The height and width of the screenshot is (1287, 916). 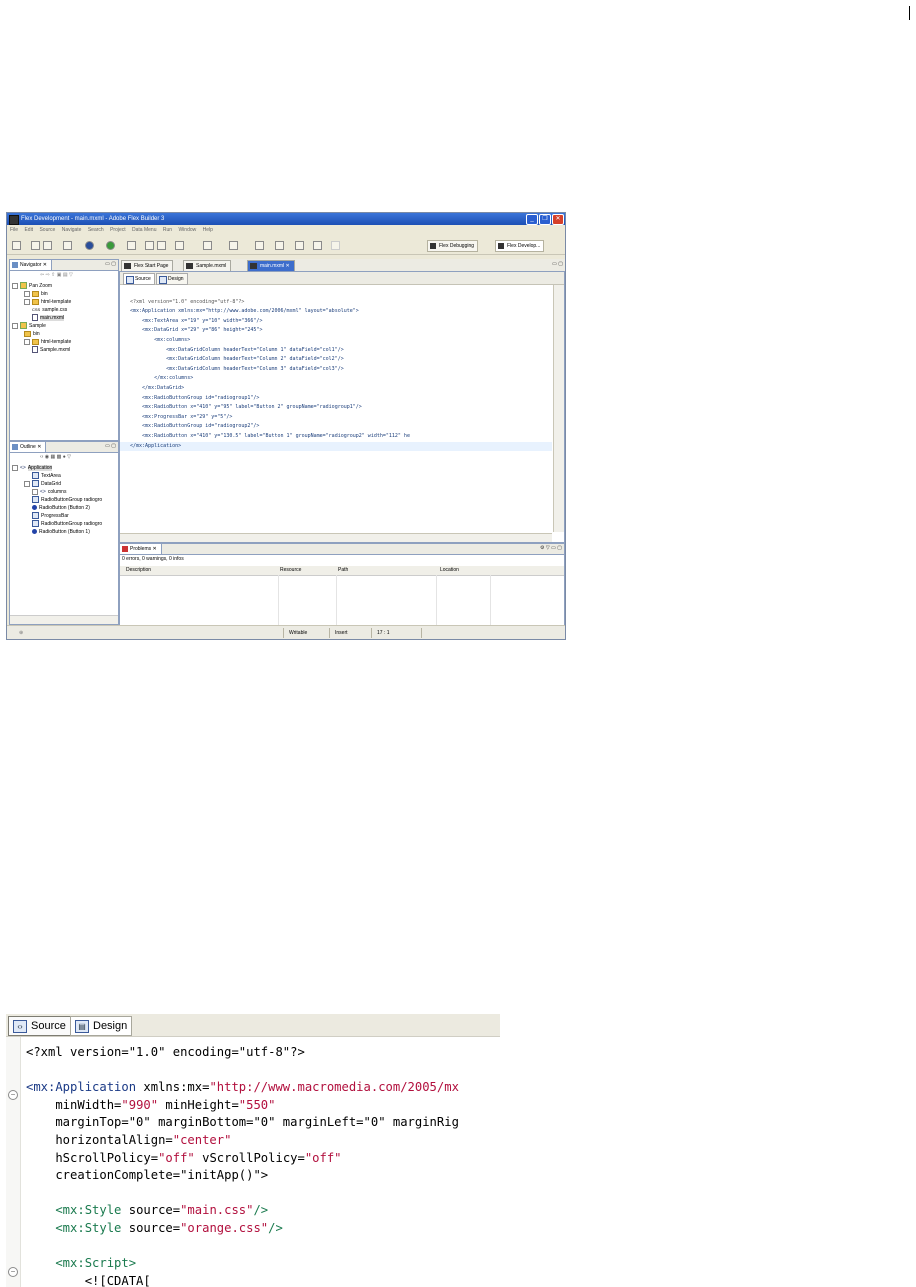 What do you see at coordinates (233, 245) in the screenshot?
I see `edit-icon` at bounding box center [233, 245].